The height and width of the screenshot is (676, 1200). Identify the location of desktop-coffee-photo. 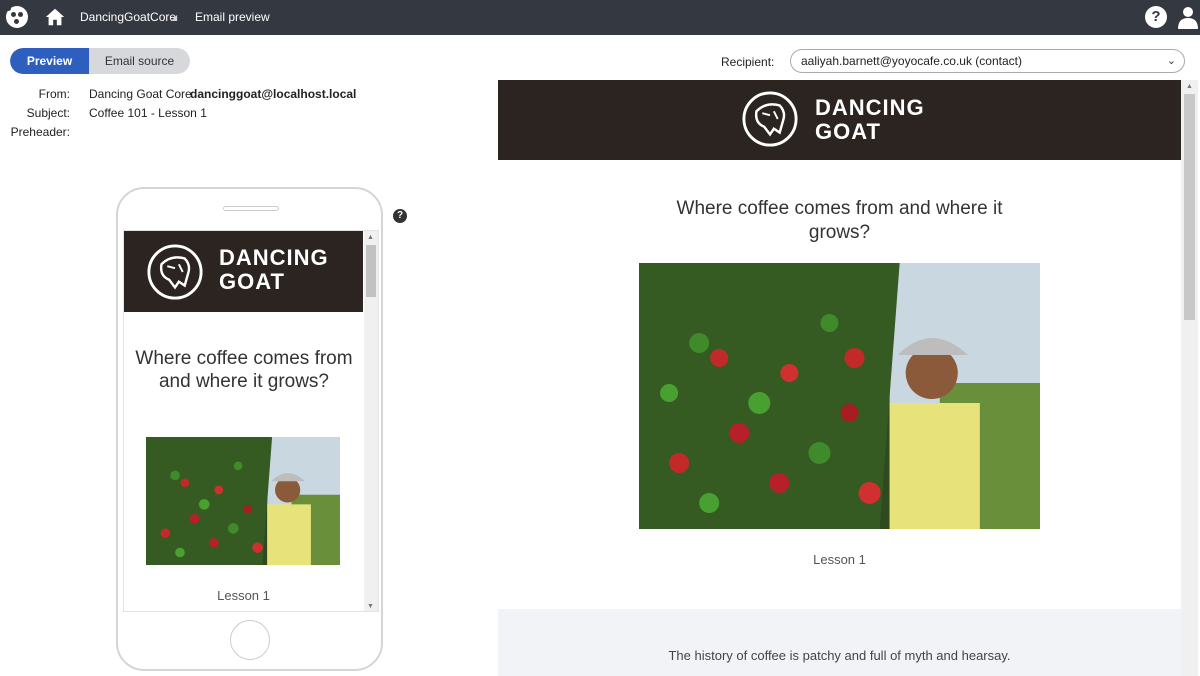
(839, 396).